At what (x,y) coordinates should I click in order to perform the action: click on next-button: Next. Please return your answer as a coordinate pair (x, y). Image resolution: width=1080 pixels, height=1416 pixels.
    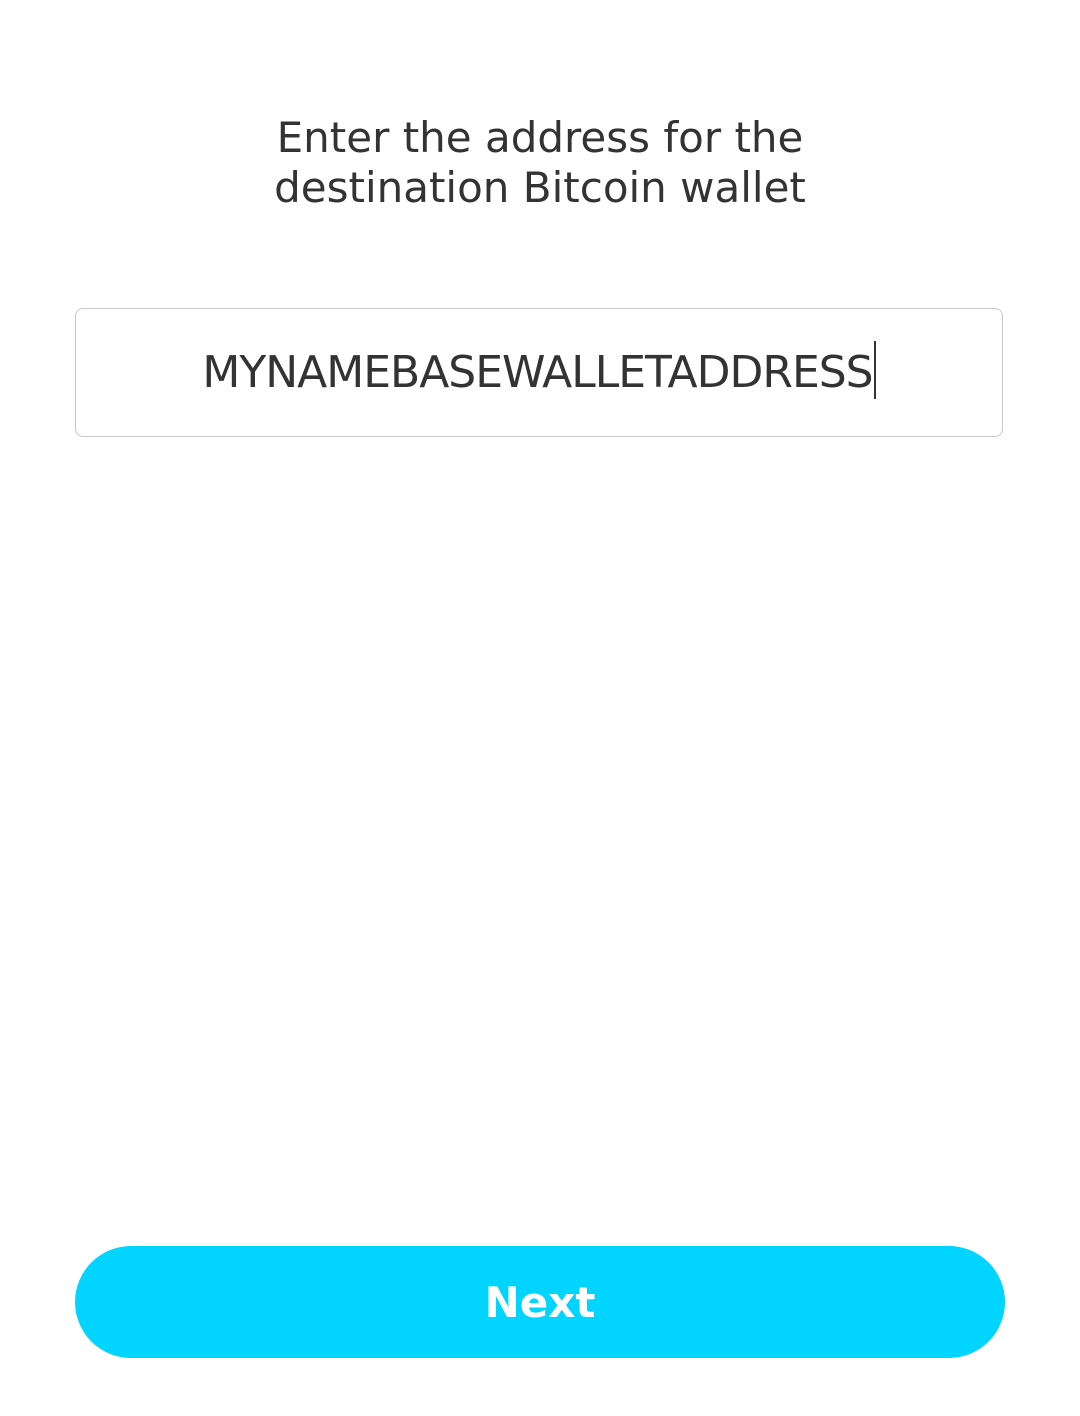
    Looking at the image, I should click on (540, 1302).